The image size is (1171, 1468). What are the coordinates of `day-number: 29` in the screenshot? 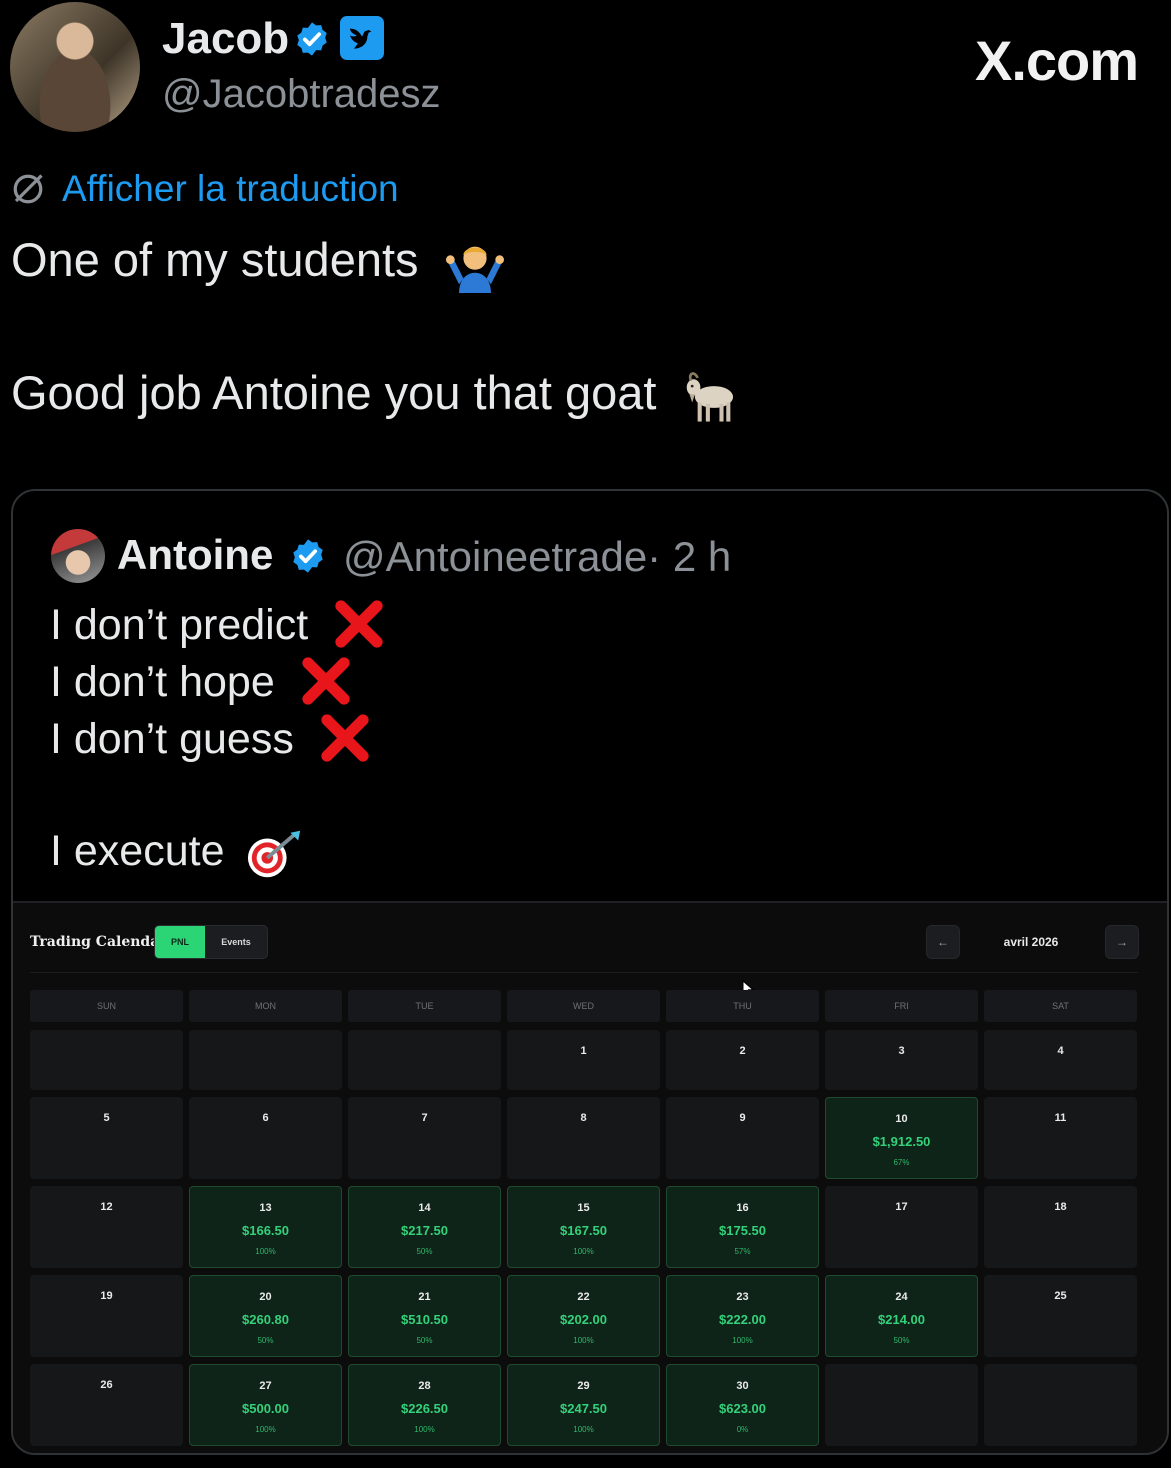 It's located at (583, 1386).